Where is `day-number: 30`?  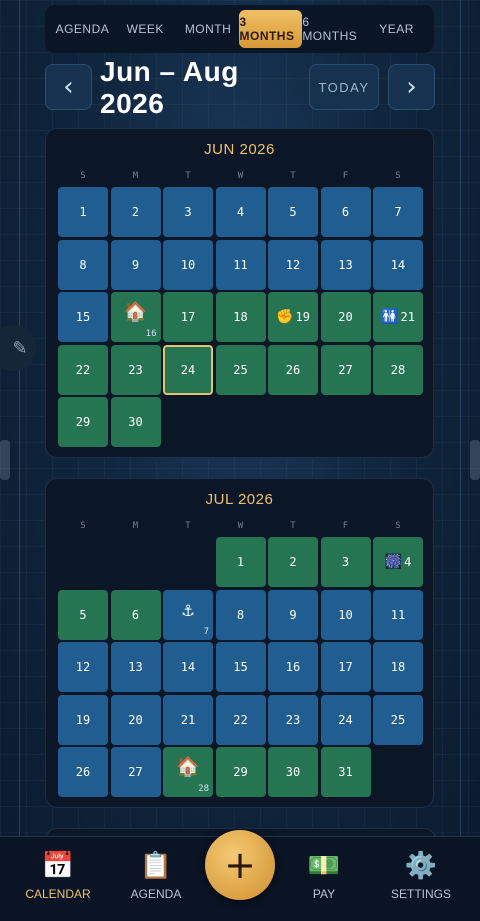
day-number: 30 is located at coordinates (135, 422).